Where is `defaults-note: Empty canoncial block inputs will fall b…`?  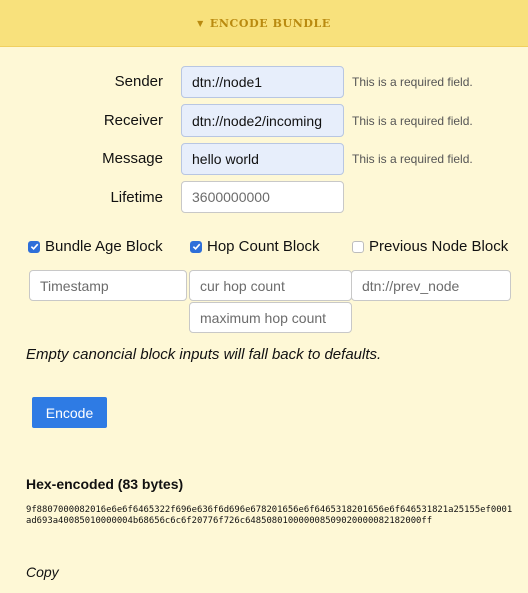
defaults-note: Empty canoncial block inputs will fall b… is located at coordinates (204, 354).